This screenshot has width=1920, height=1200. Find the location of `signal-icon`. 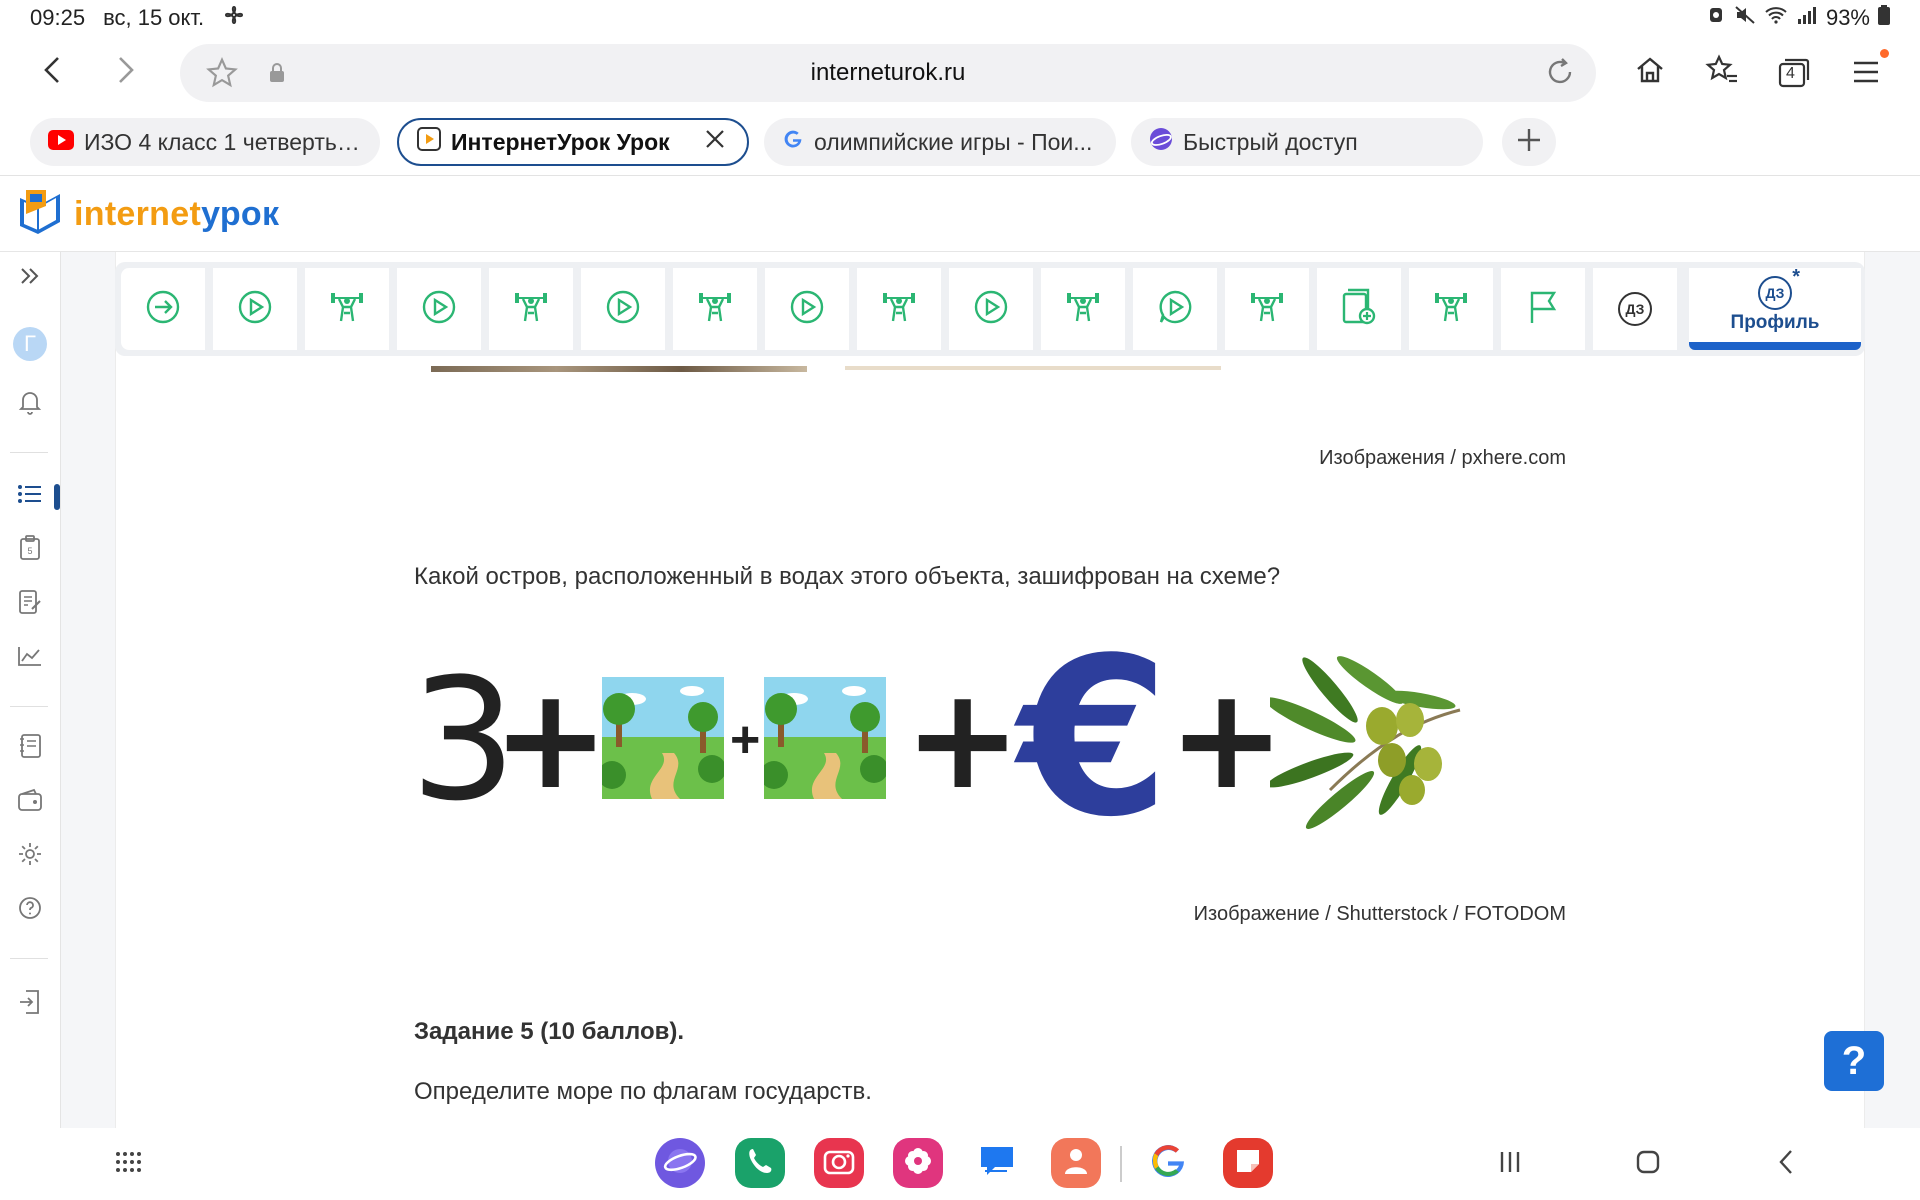

signal-icon is located at coordinates (1807, 18).